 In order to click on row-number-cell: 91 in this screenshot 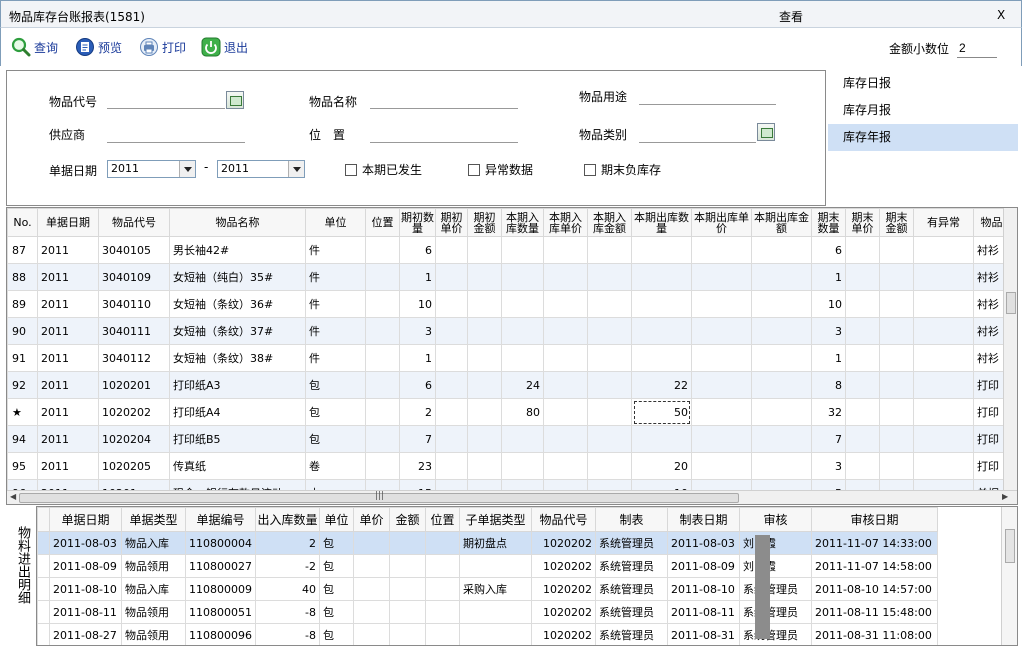, I will do `click(22, 358)`.